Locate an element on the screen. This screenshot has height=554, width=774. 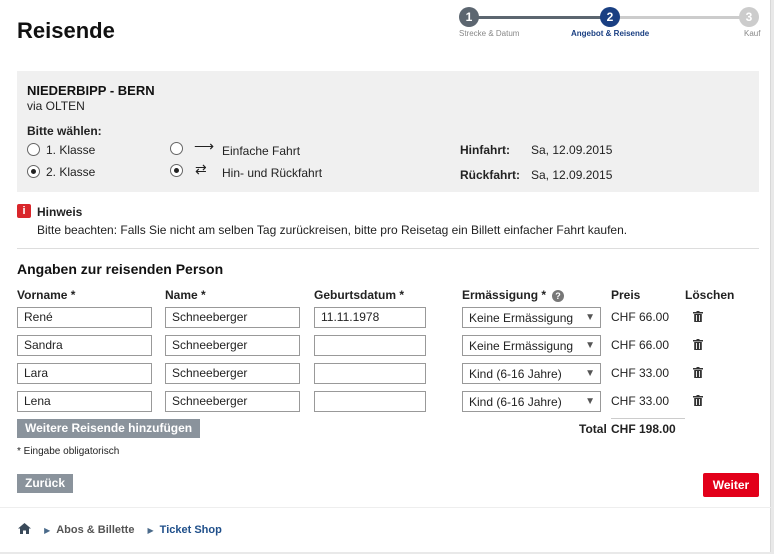
col-first-name: Vorname * is located at coordinates (46, 295).